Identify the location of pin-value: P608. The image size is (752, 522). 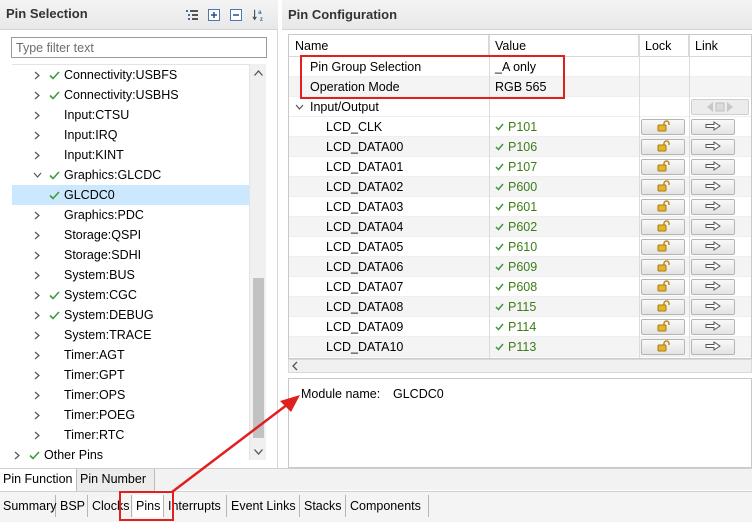
(516, 287).